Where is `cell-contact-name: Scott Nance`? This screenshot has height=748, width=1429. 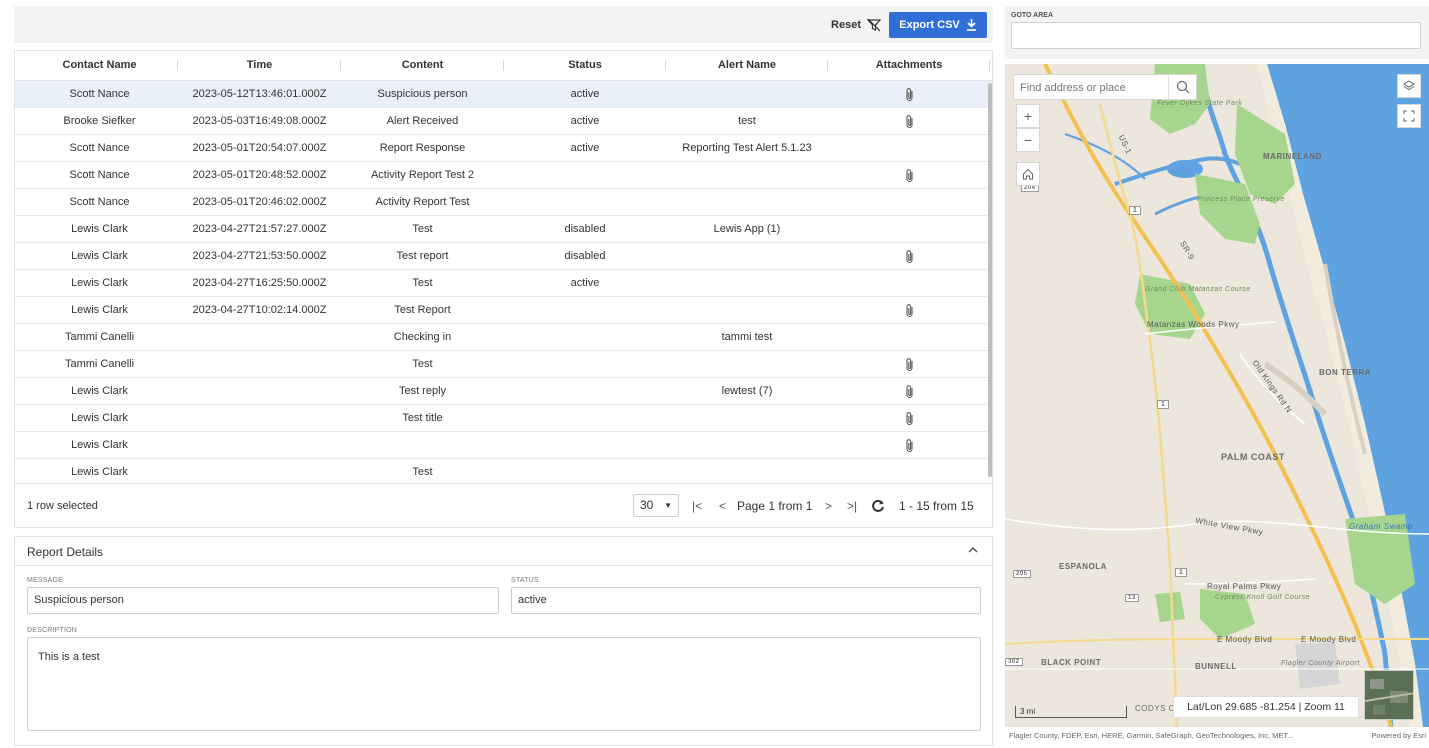 cell-contact-name: Scott Nance is located at coordinates (99, 94).